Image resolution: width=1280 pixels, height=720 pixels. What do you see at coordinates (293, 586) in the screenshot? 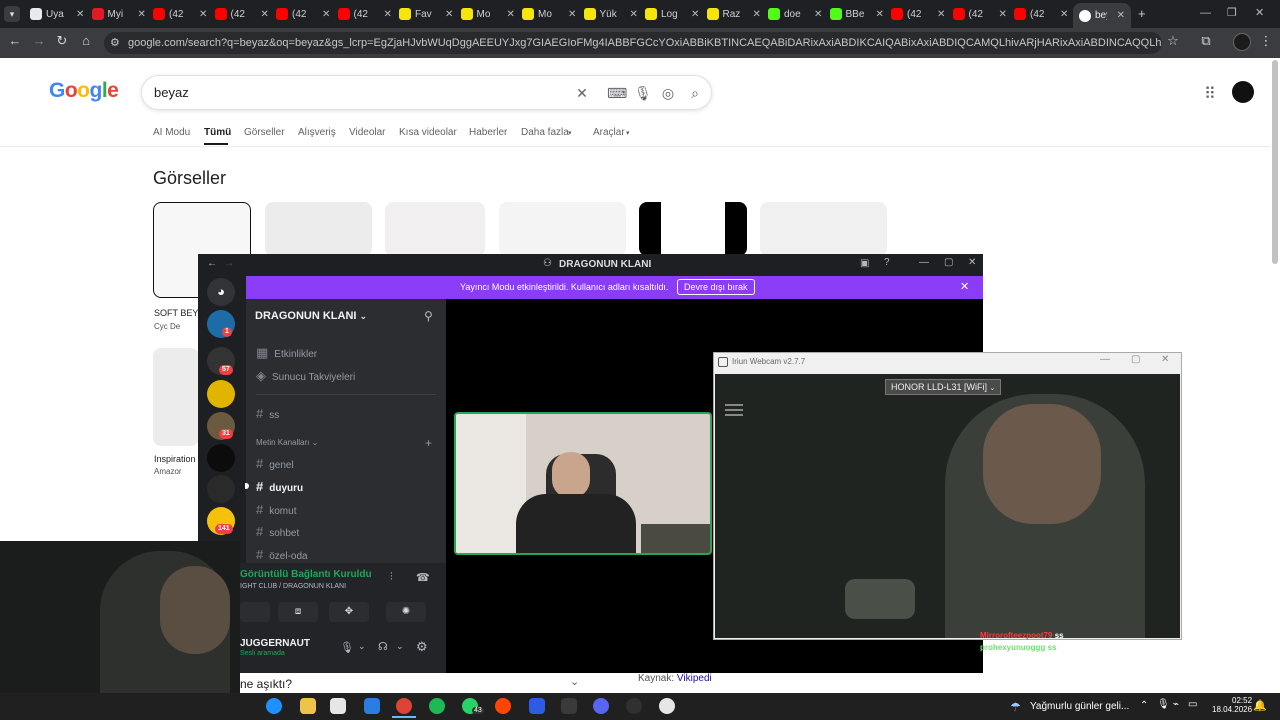
I see `voice-channel-name: IGHT CLUB / DRAGONUN KLANI` at bounding box center [293, 586].